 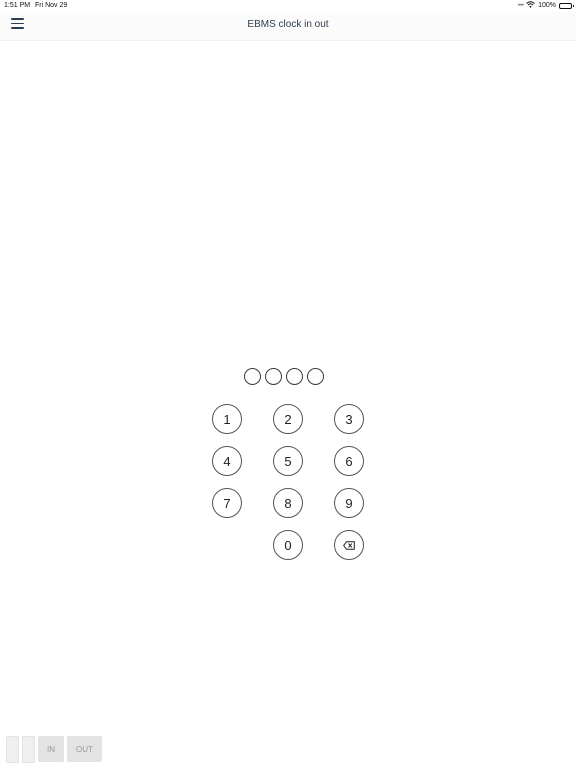 What do you see at coordinates (51, 5) in the screenshot?
I see `status-date: Fri Nov 29` at bounding box center [51, 5].